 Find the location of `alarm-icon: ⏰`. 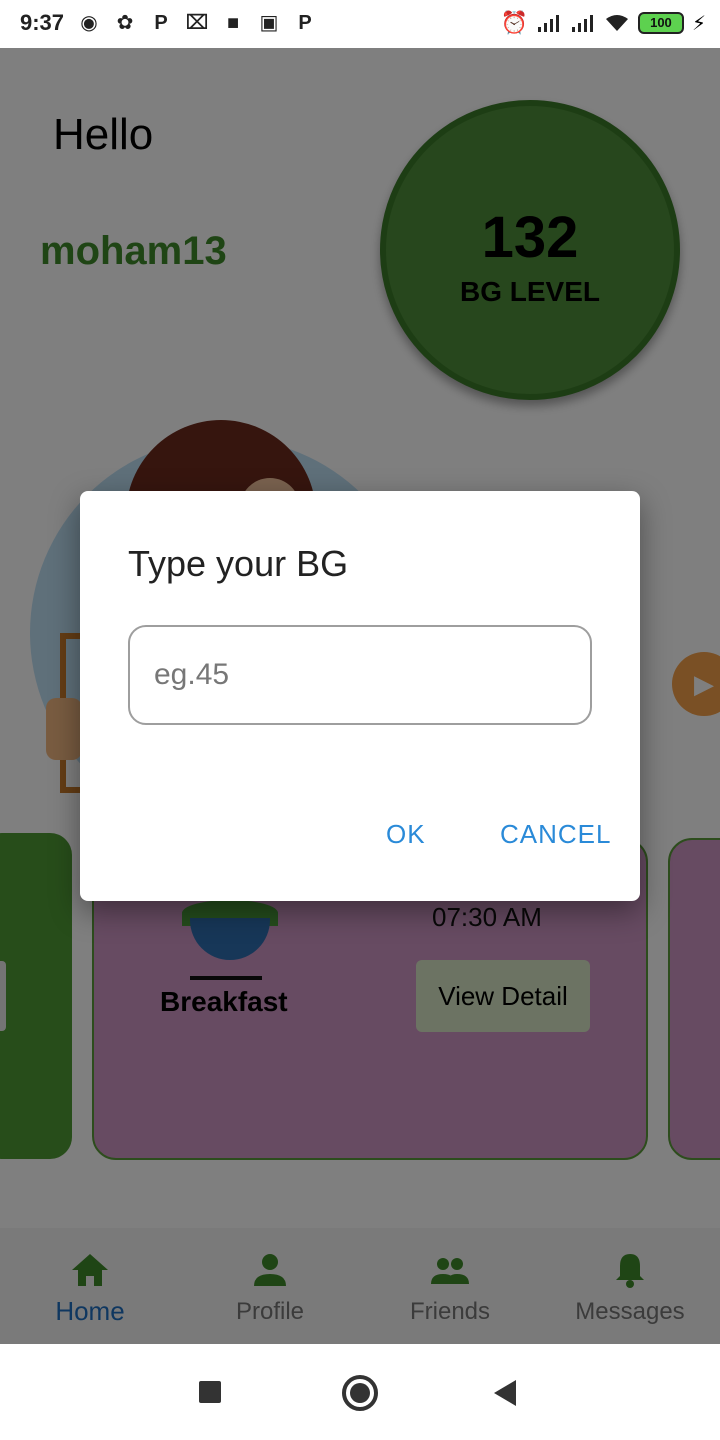

alarm-icon: ⏰ is located at coordinates (514, 22).